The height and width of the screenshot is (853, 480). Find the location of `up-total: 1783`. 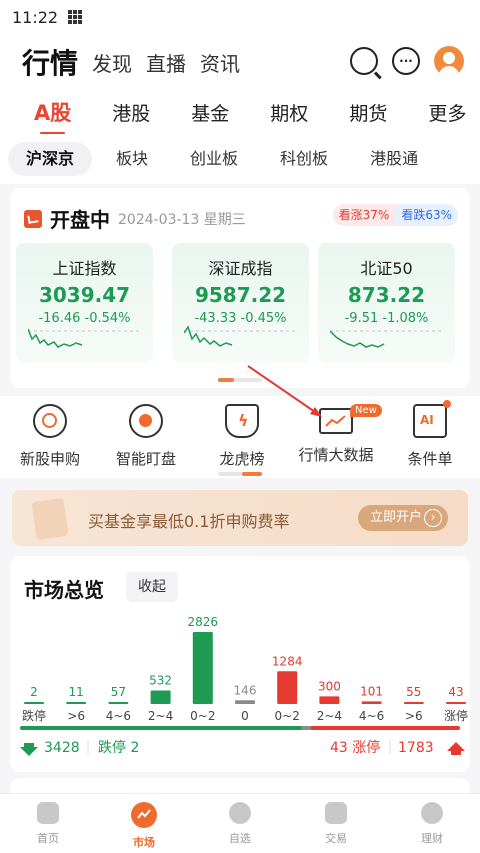

up-total: 1783 is located at coordinates (416, 748).